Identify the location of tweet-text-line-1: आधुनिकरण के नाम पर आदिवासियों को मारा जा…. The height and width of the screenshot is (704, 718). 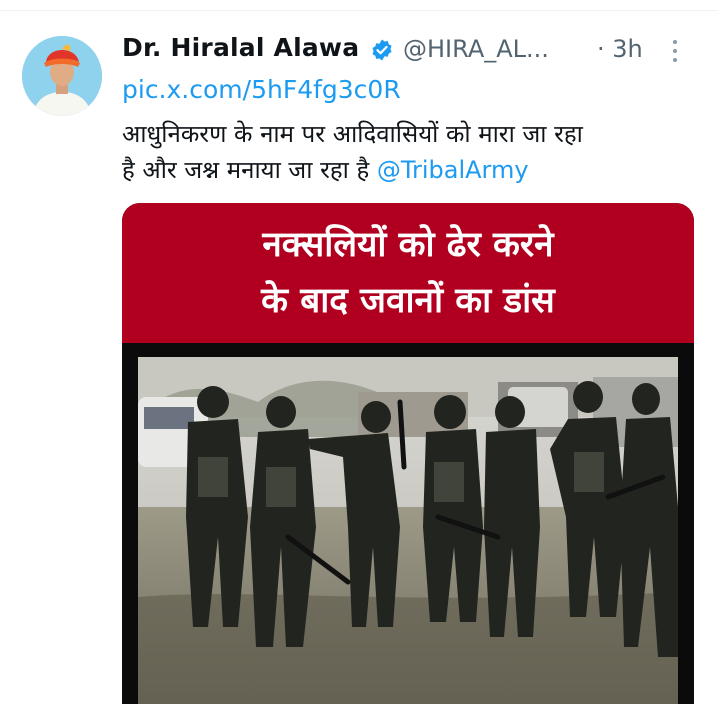
(352, 134).